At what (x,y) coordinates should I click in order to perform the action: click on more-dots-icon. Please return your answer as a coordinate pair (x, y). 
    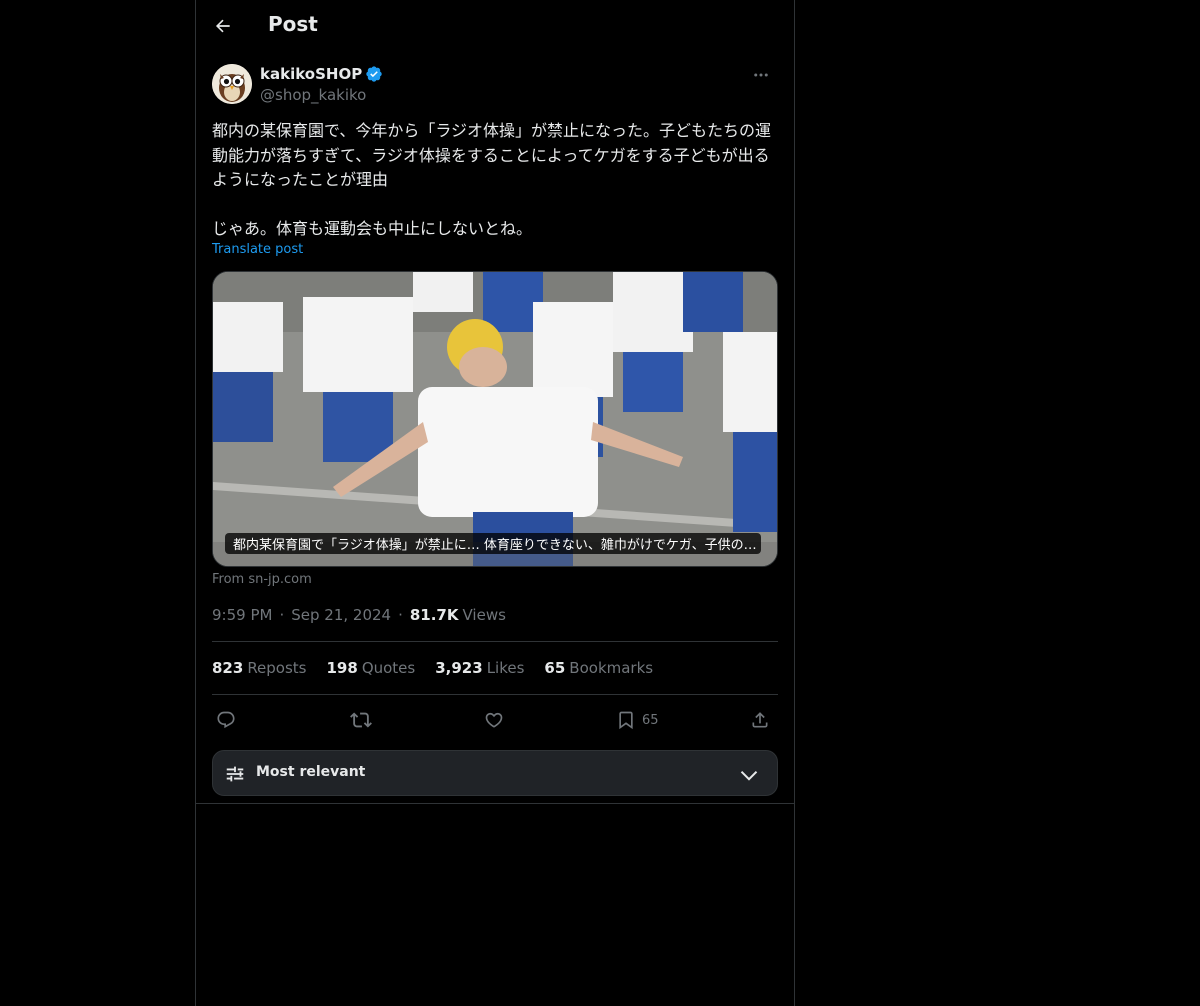
    Looking at the image, I should click on (761, 75).